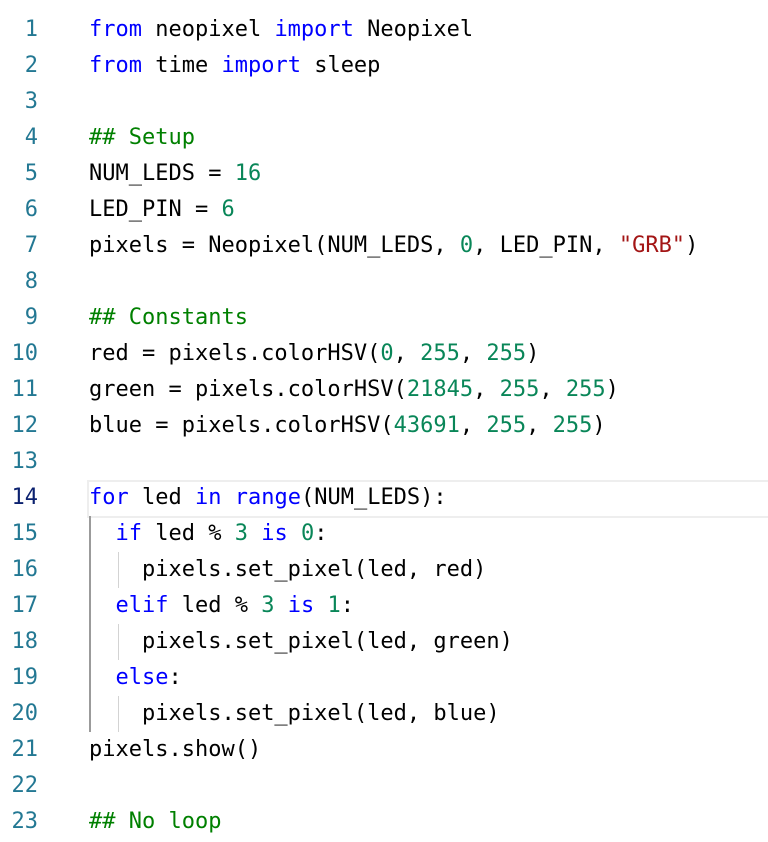 Image resolution: width=768 pixels, height=842 pixels. I want to click on line-number: 20, so click(25, 713).